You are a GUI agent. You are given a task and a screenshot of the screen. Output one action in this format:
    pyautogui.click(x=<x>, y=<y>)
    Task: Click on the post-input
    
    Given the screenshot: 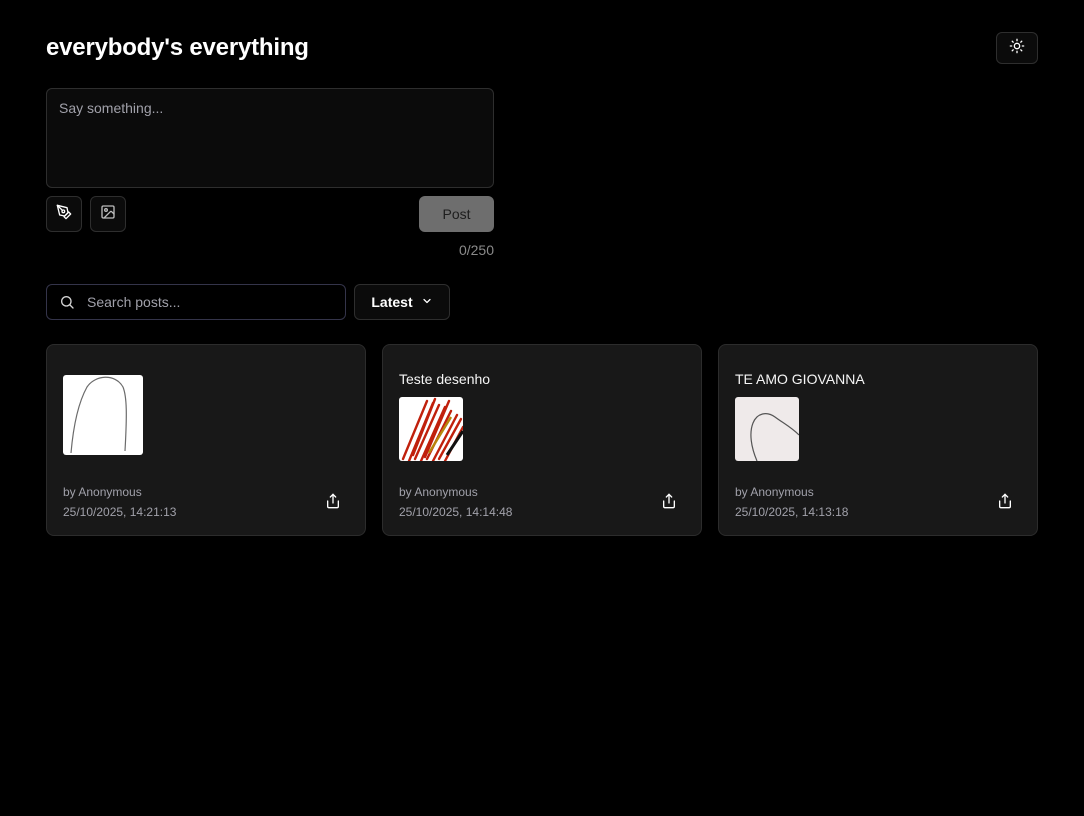 What is the action you would take?
    pyautogui.click(x=270, y=138)
    